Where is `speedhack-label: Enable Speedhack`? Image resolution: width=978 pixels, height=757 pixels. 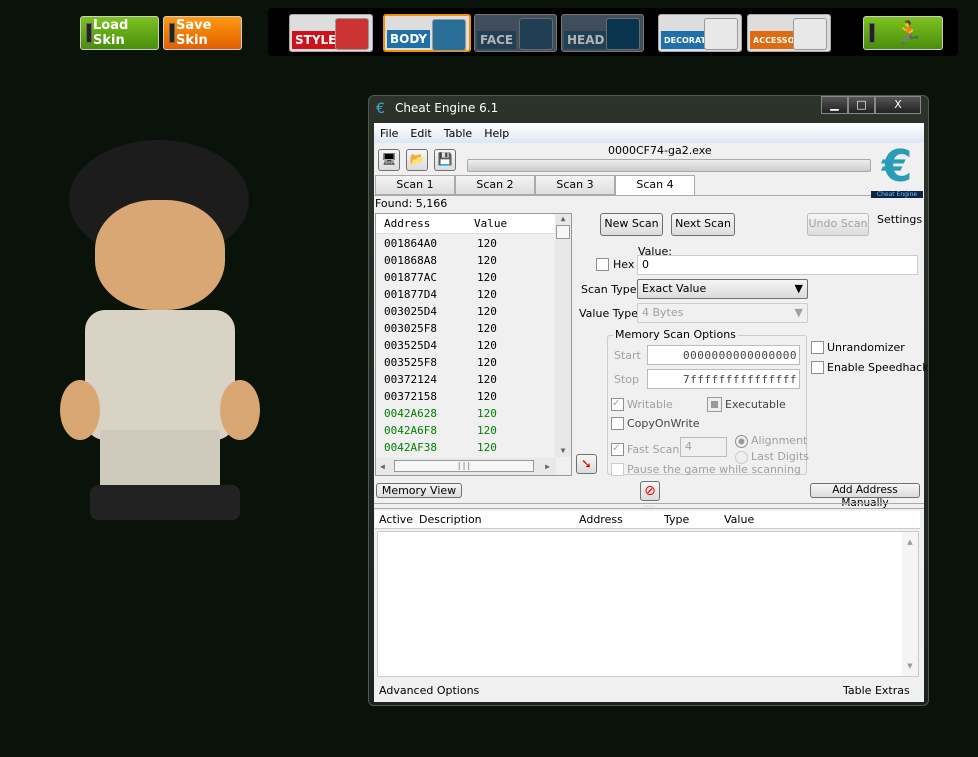 speedhack-label: Enable Speedhack is located at coordinates (878, 367).